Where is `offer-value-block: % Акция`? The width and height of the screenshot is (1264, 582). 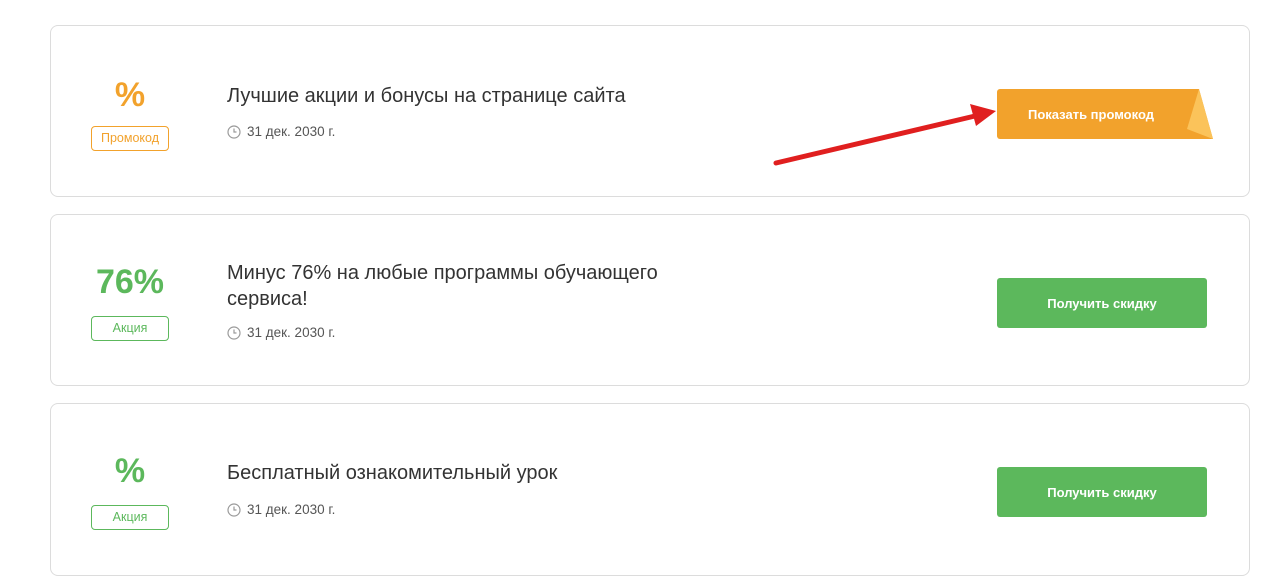
offer-value-block: % Акция is located at coordinates (130, 492).